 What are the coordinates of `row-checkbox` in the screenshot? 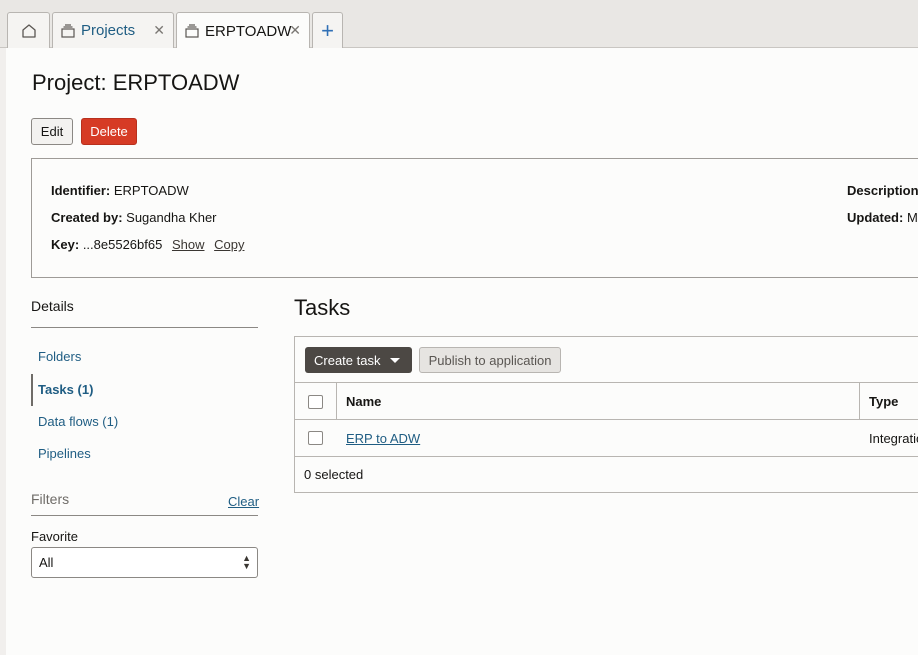 It's located at (315, 438).